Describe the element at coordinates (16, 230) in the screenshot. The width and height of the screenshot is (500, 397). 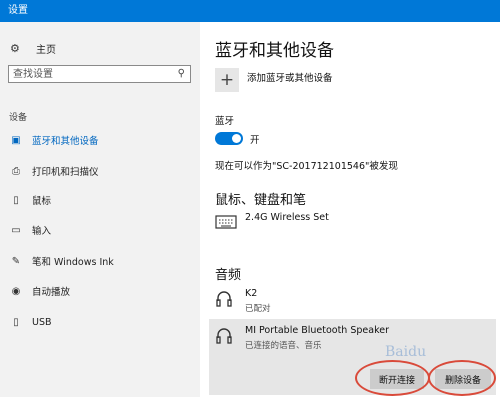
I see `keyboard-icon: ▭` at that location.